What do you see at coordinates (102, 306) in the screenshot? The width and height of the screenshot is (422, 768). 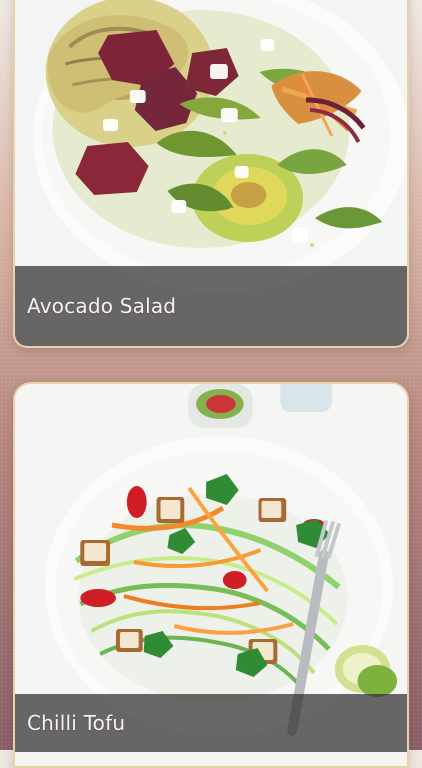 I see `recipe-title-avocado-salad: Avocado Salad` at bounding box center [102, 306].